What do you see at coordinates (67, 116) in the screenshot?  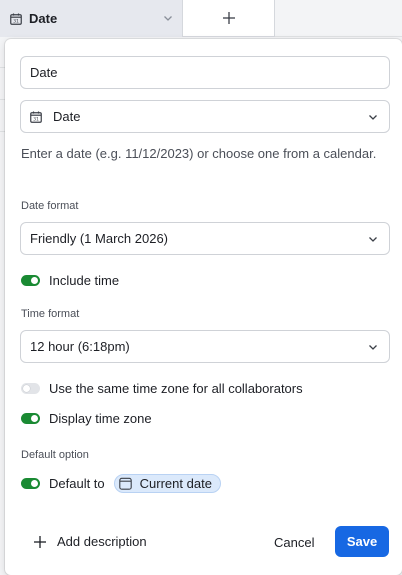 I see `field-type-value: Date` at bounding box center [67, 116].